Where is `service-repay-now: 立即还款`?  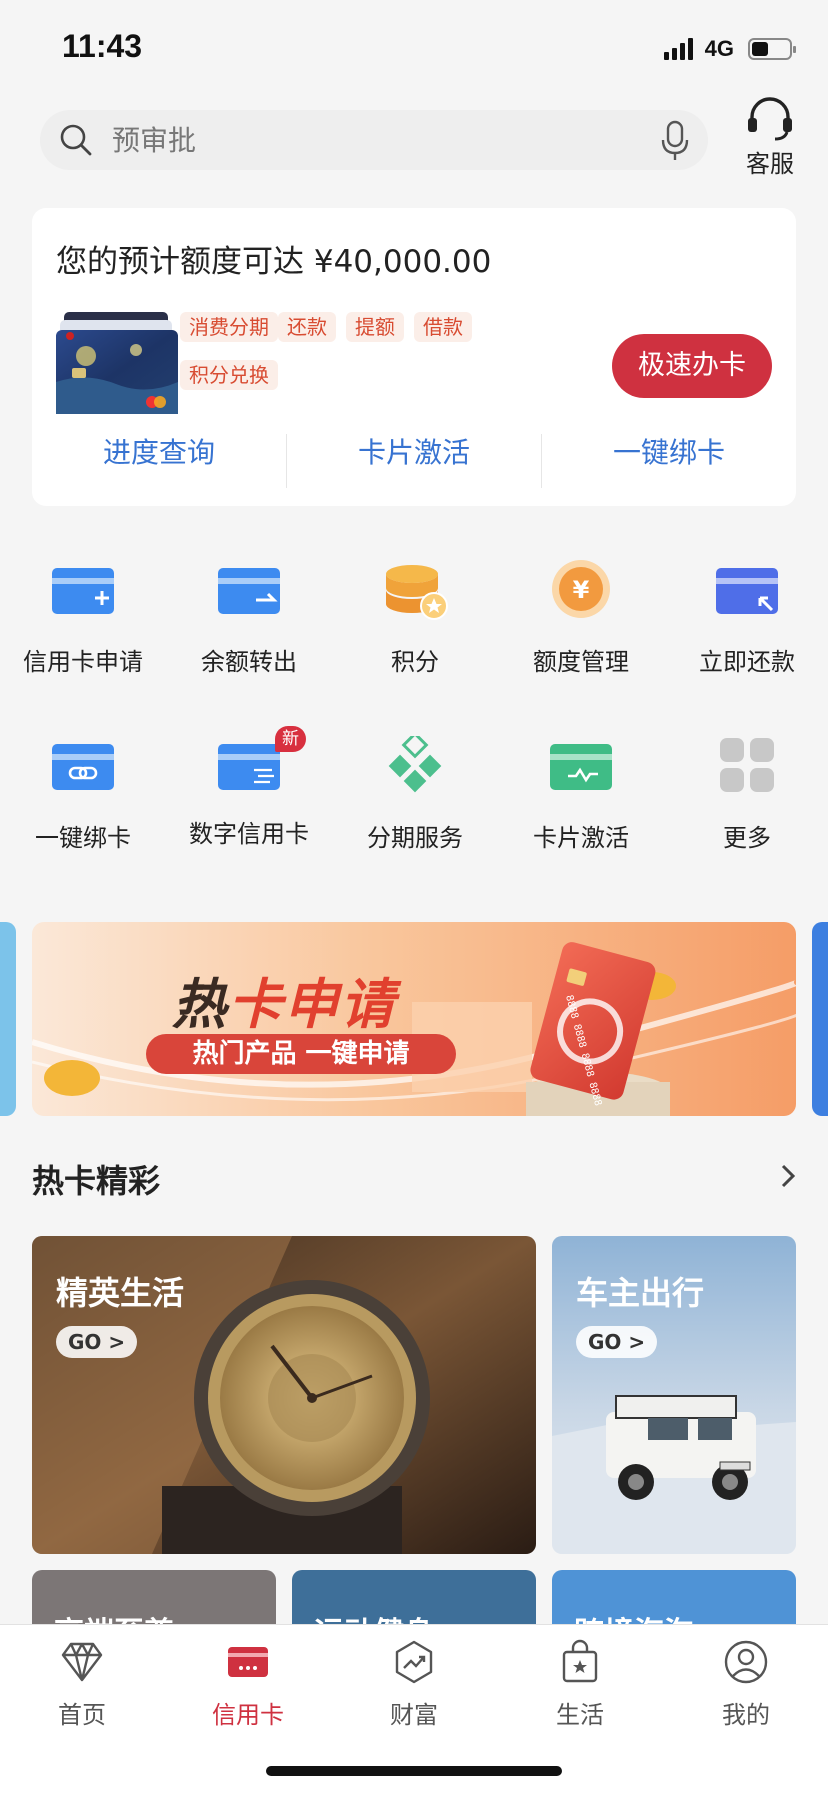
service-repay-now: 立即还款 is located at coordinates (746, 618).